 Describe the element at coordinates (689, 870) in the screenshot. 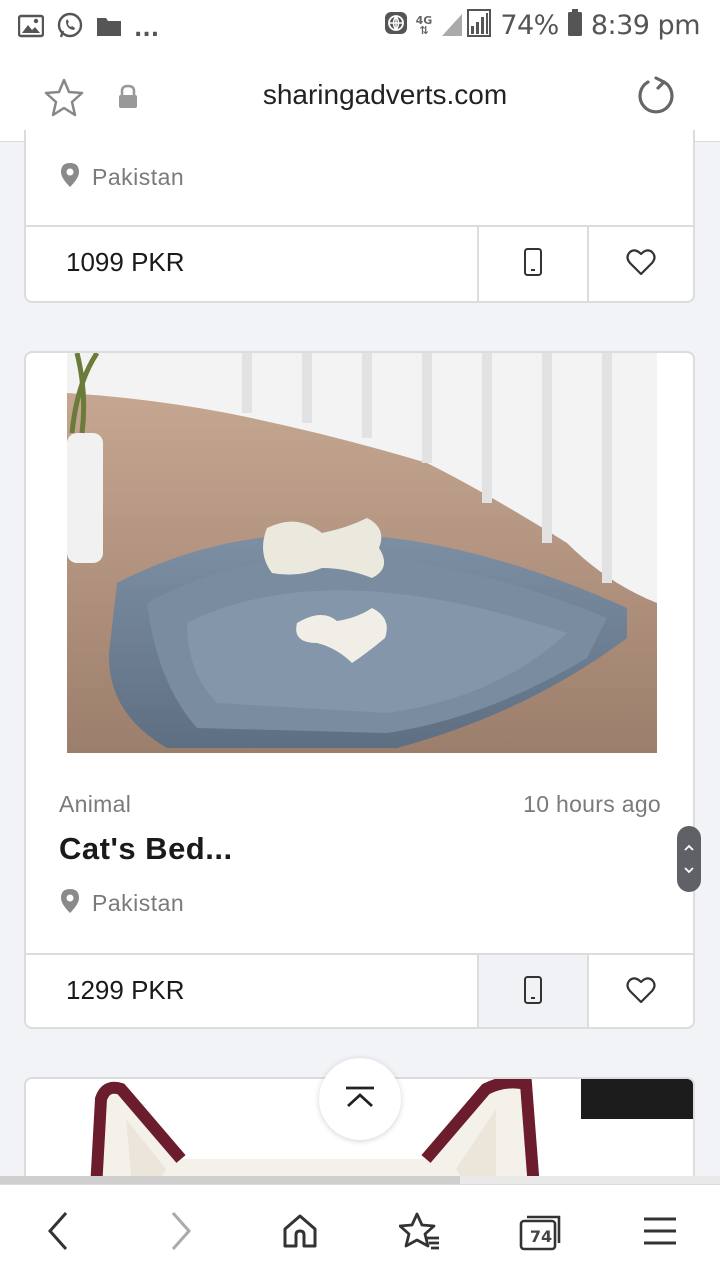

I see `chevron-down-icon` at that location.